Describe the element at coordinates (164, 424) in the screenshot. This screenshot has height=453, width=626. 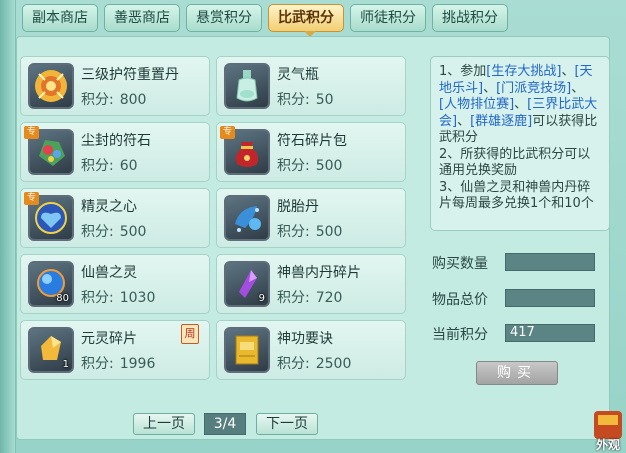
I see `prev-page-button: 上一页` at that location.